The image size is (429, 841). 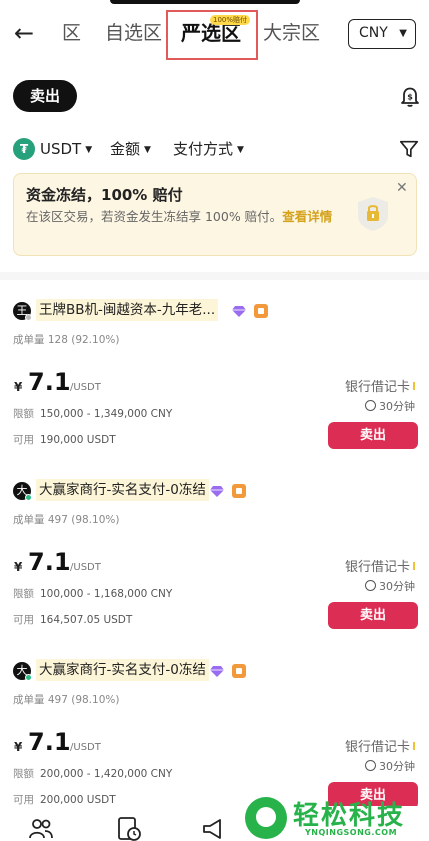 I want to click on available-value: 164,507.05 USDT, so click(x=86, y=620).